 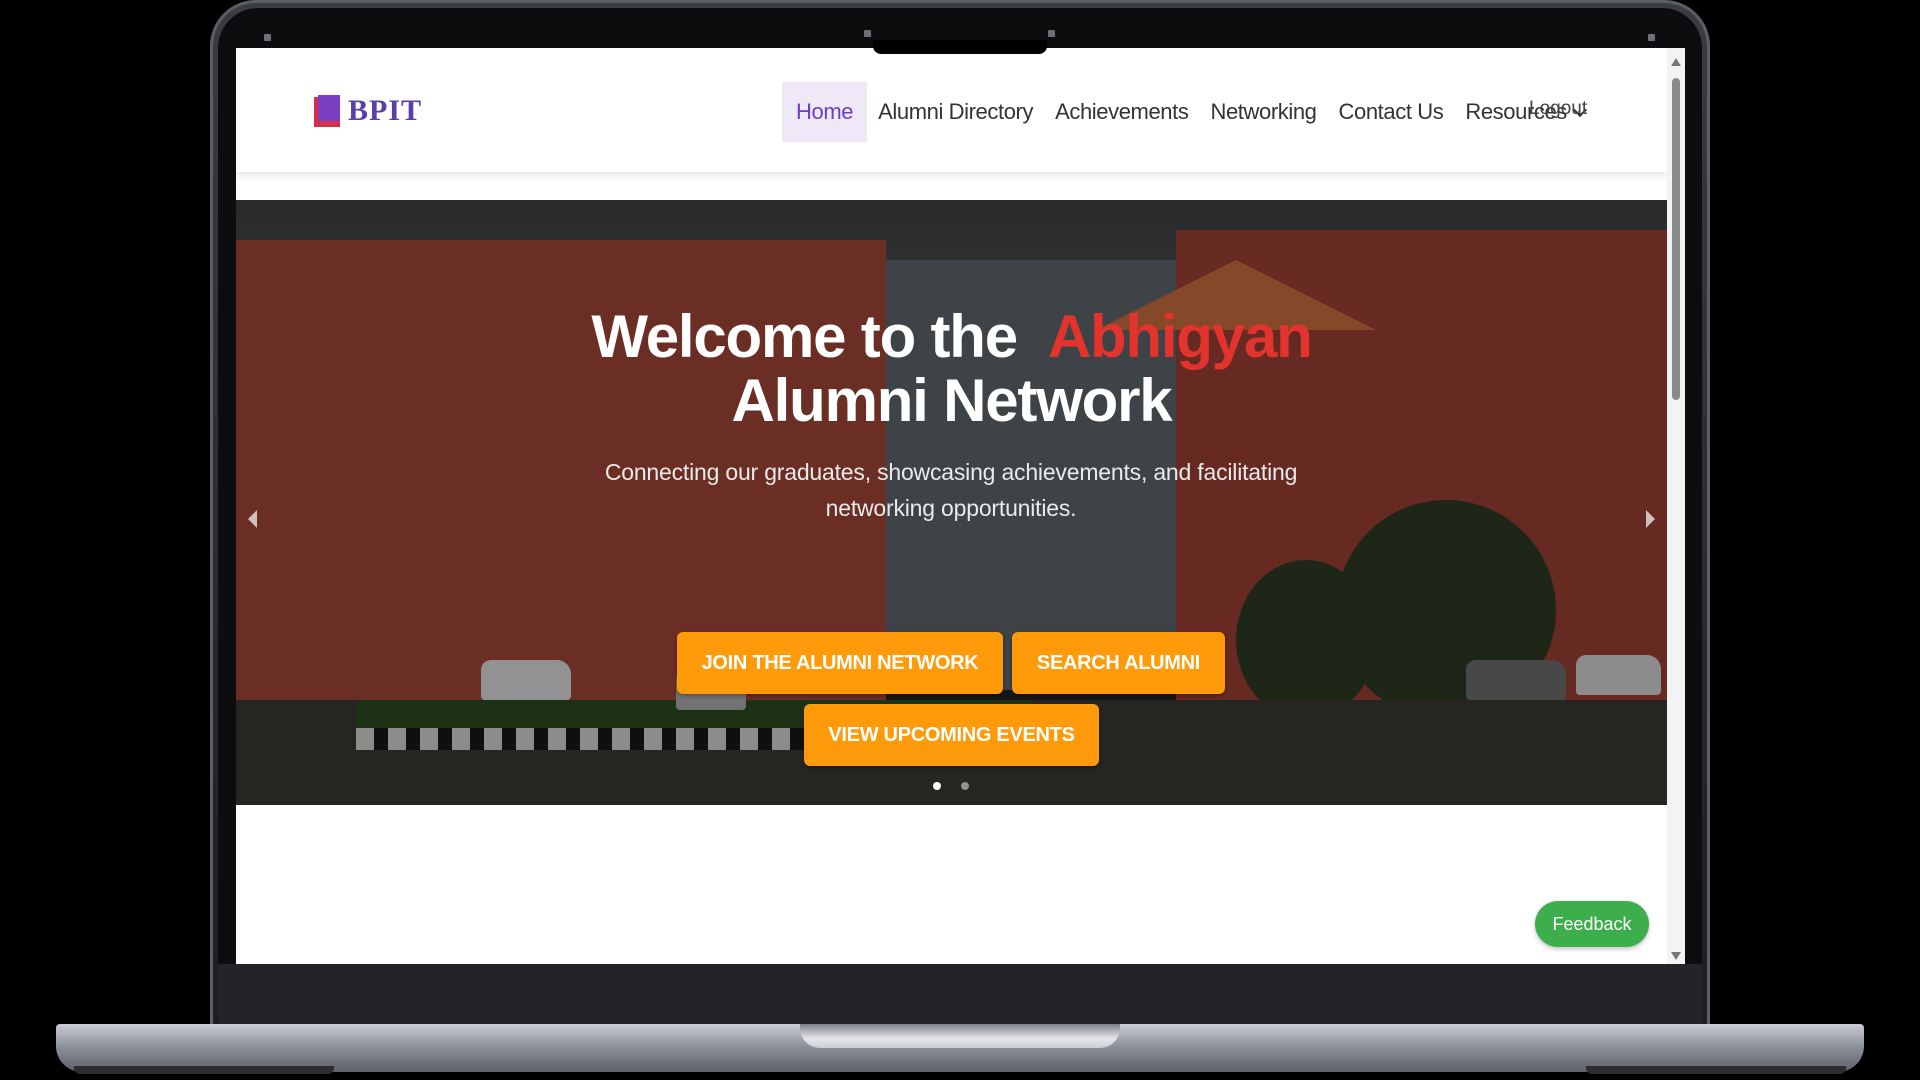 I want to click on brand-logo-link: BPIT, so click(x=368, y=111).